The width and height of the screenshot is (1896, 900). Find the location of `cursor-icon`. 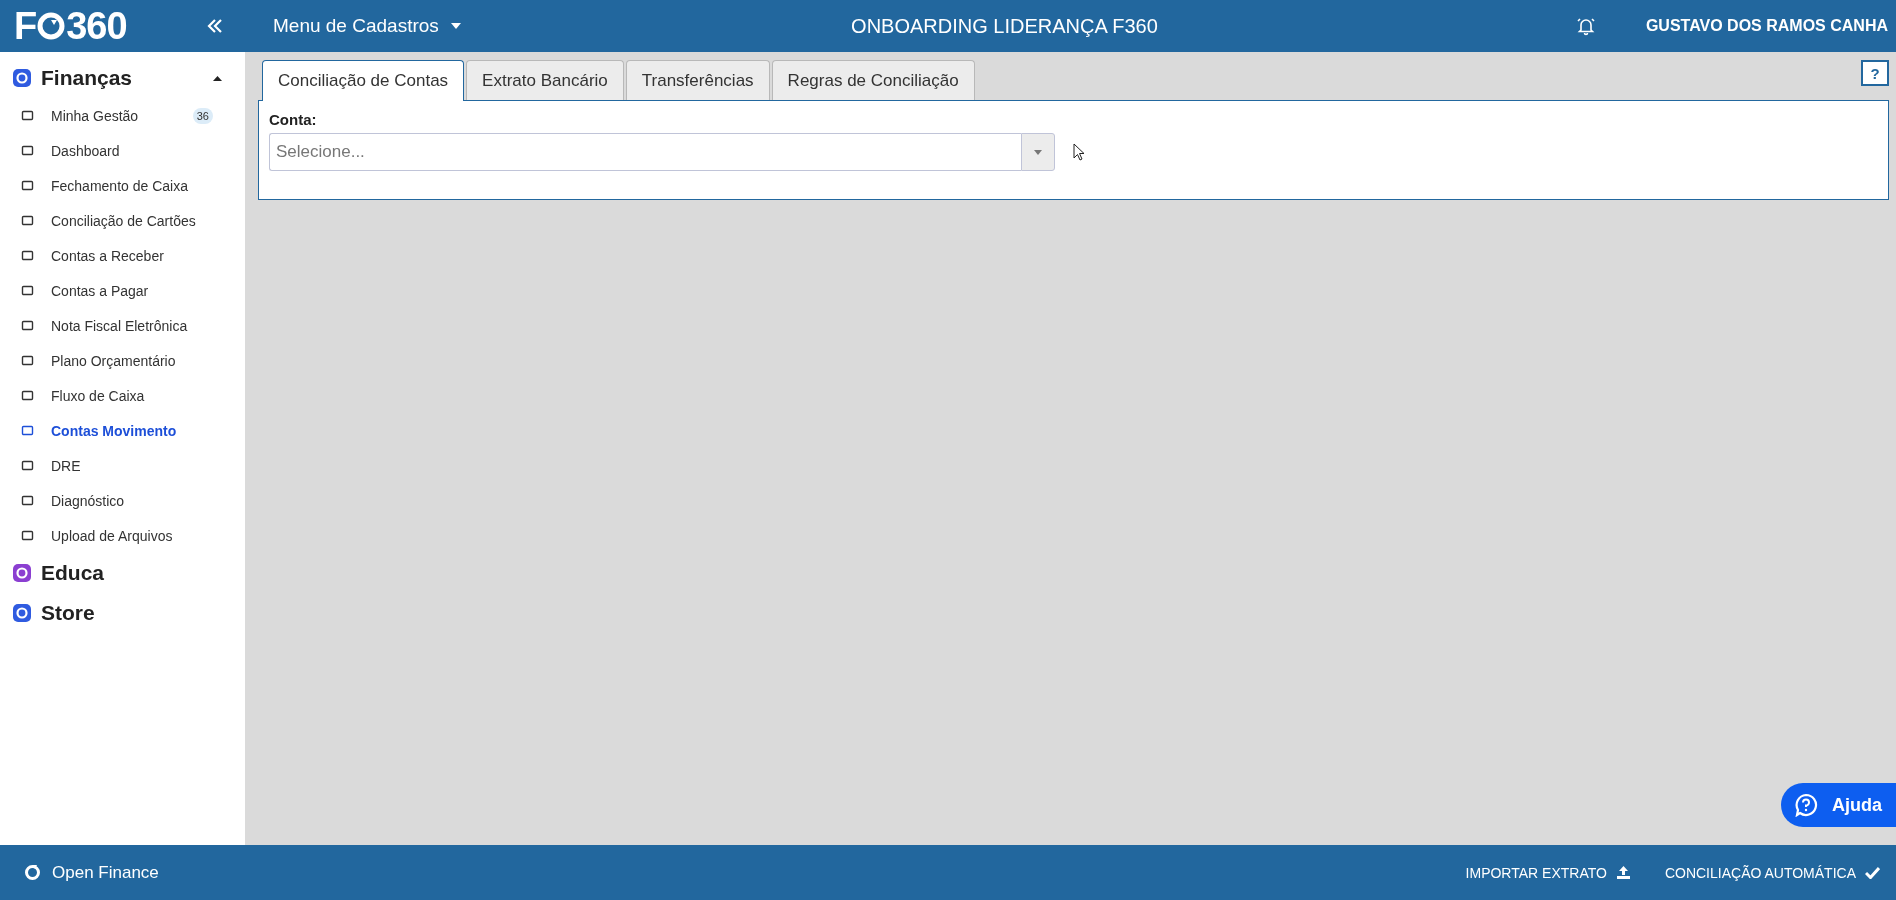

cursor-icon is located at coordinates (1079, 152).